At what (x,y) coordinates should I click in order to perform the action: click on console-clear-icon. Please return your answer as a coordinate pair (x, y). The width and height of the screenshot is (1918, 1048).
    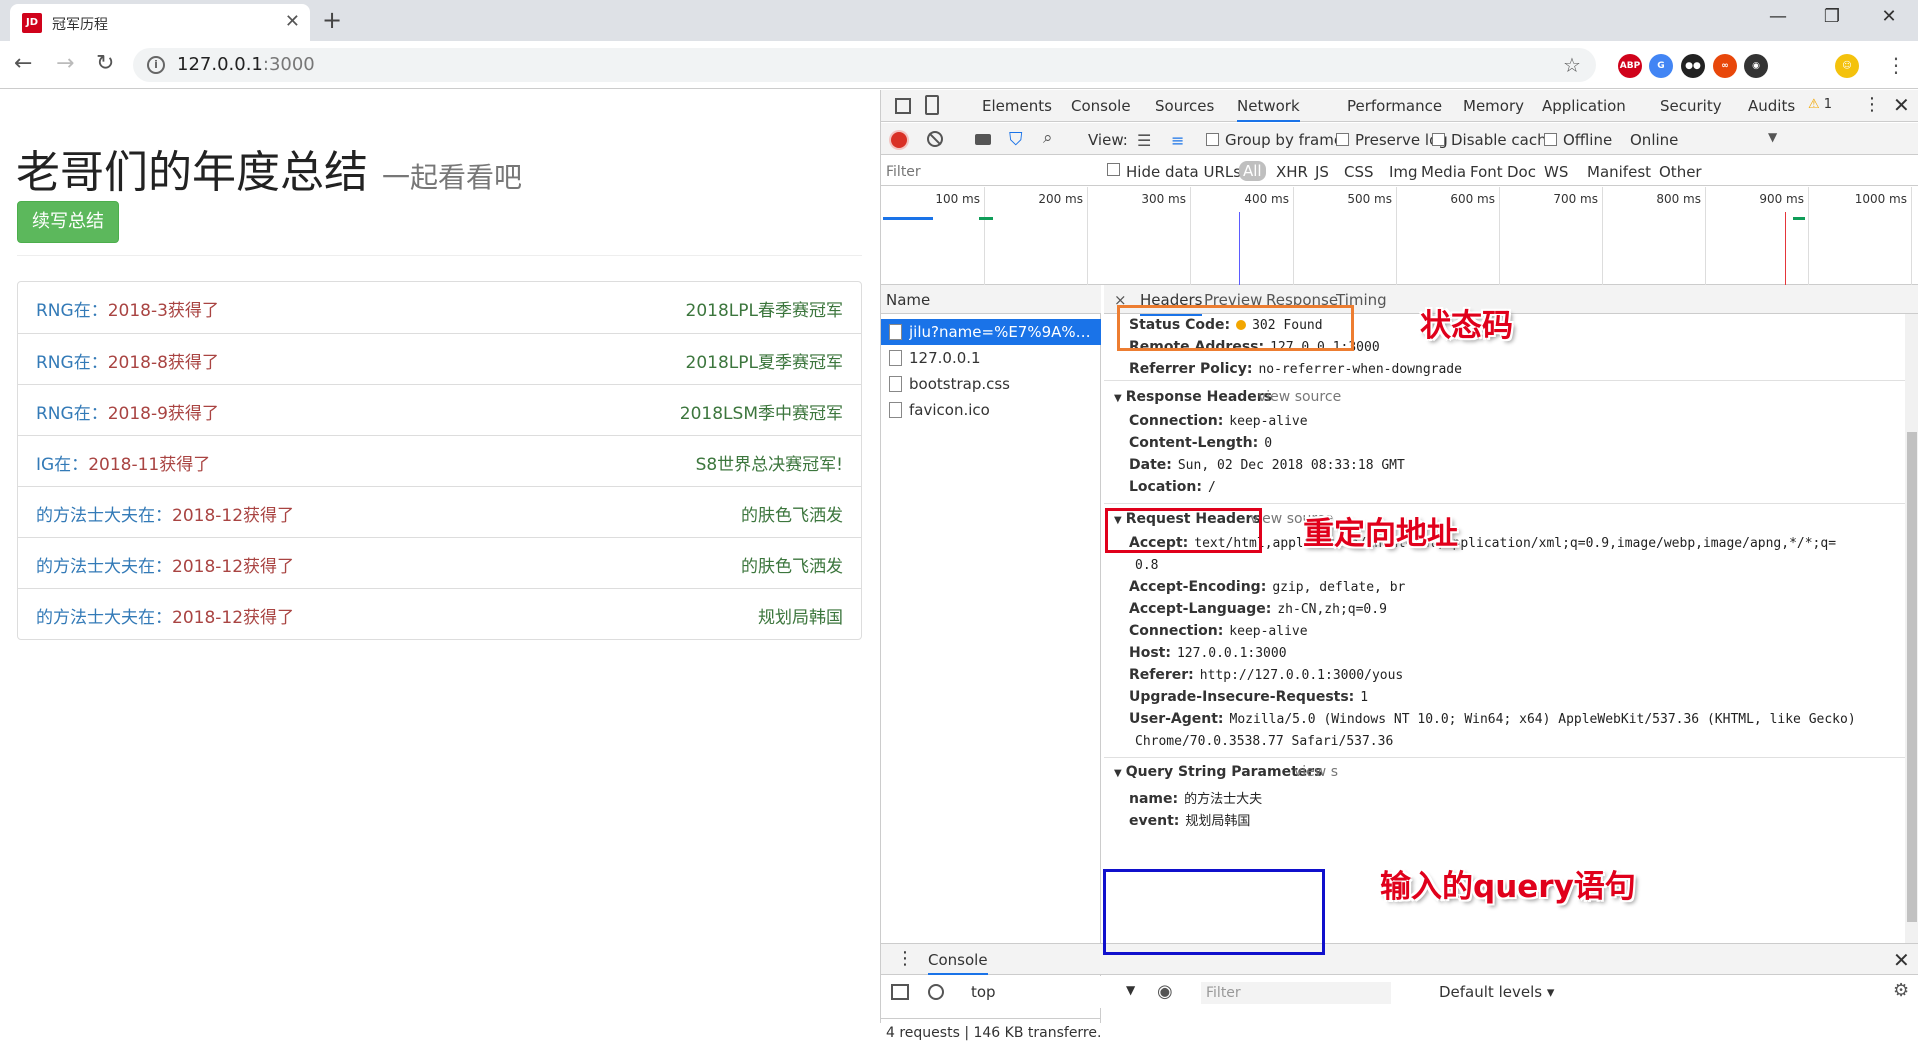
    Looking at the image, I should click on (936, 992).